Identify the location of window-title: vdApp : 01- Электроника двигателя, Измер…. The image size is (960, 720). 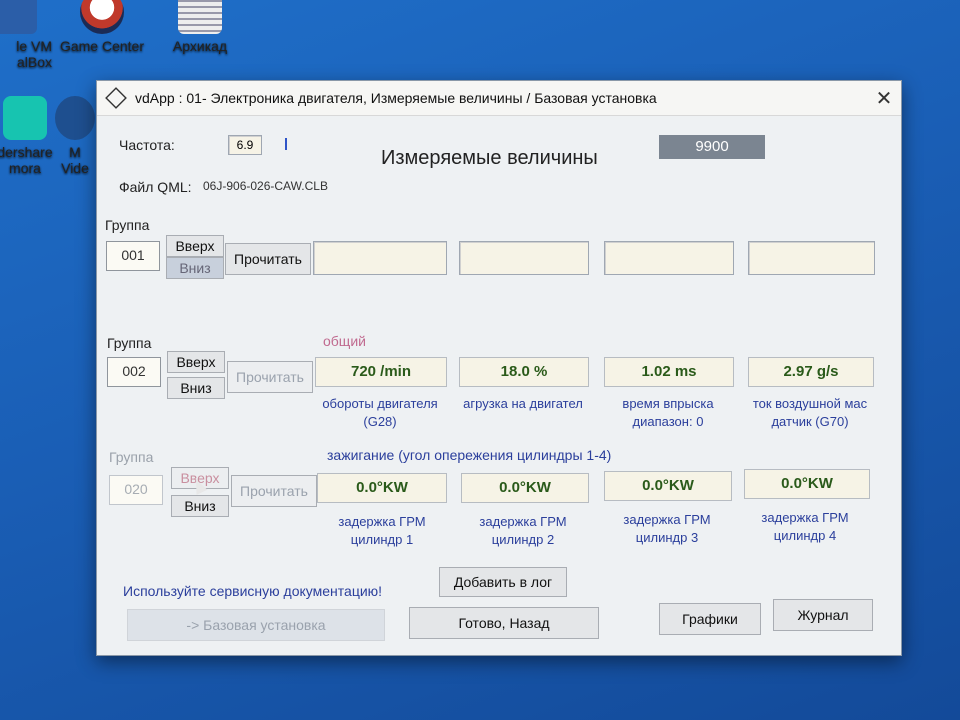
(396, 98).